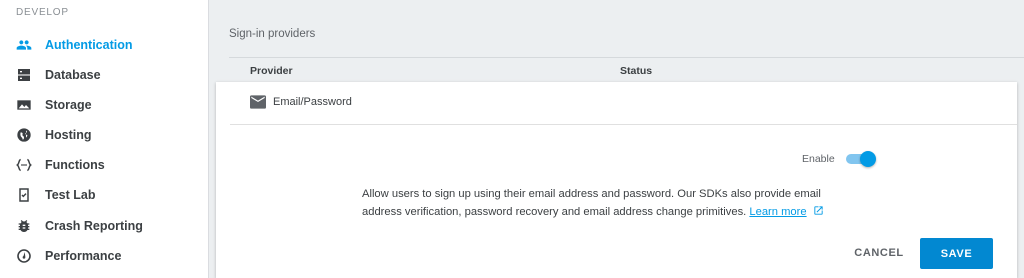 The image size is (1024, 278). Describe the element at coordinates (272, 34) in the screenshot. I see `section-title: Sign-in providers` at that location.